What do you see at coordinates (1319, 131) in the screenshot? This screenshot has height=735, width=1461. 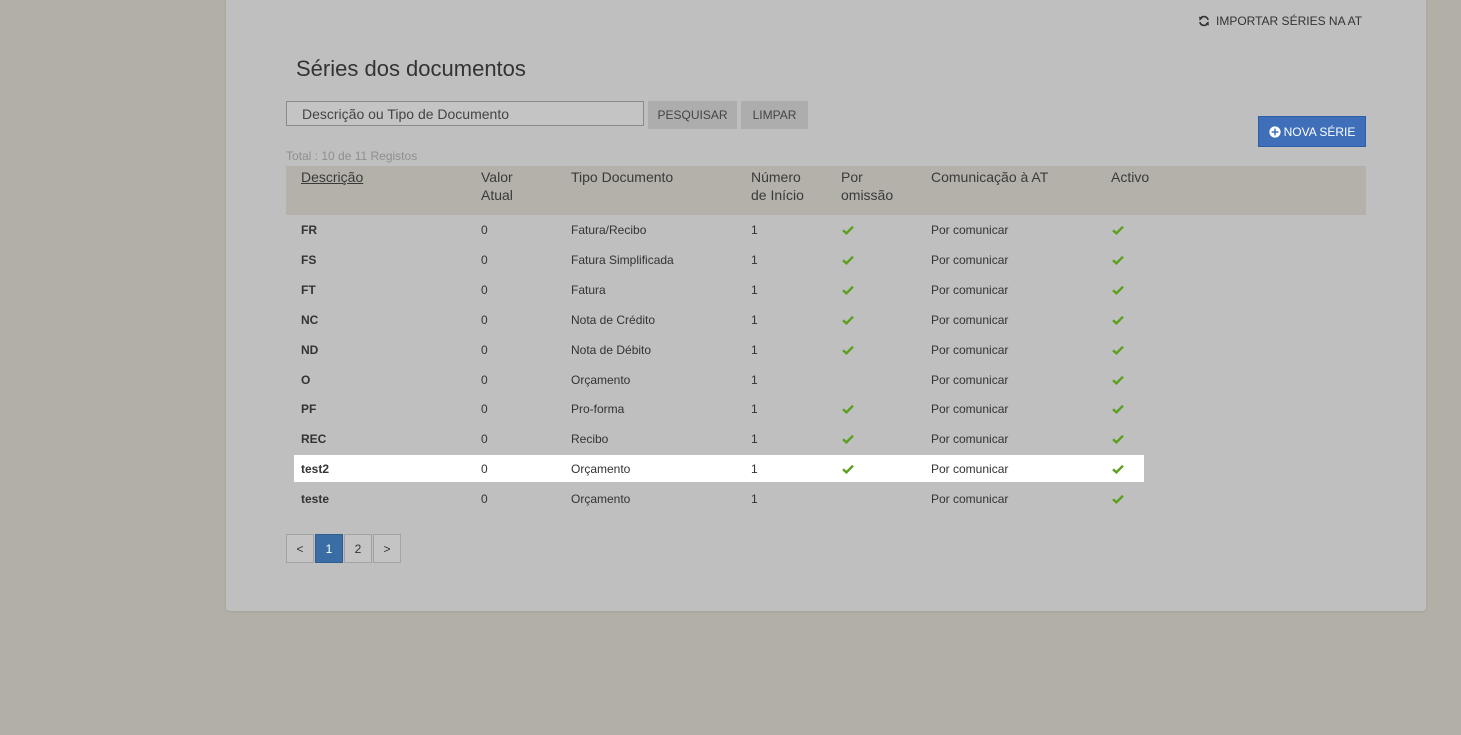 I see `new-series-label: NOVA SÉRIE` at bounding box center [1319, 131].